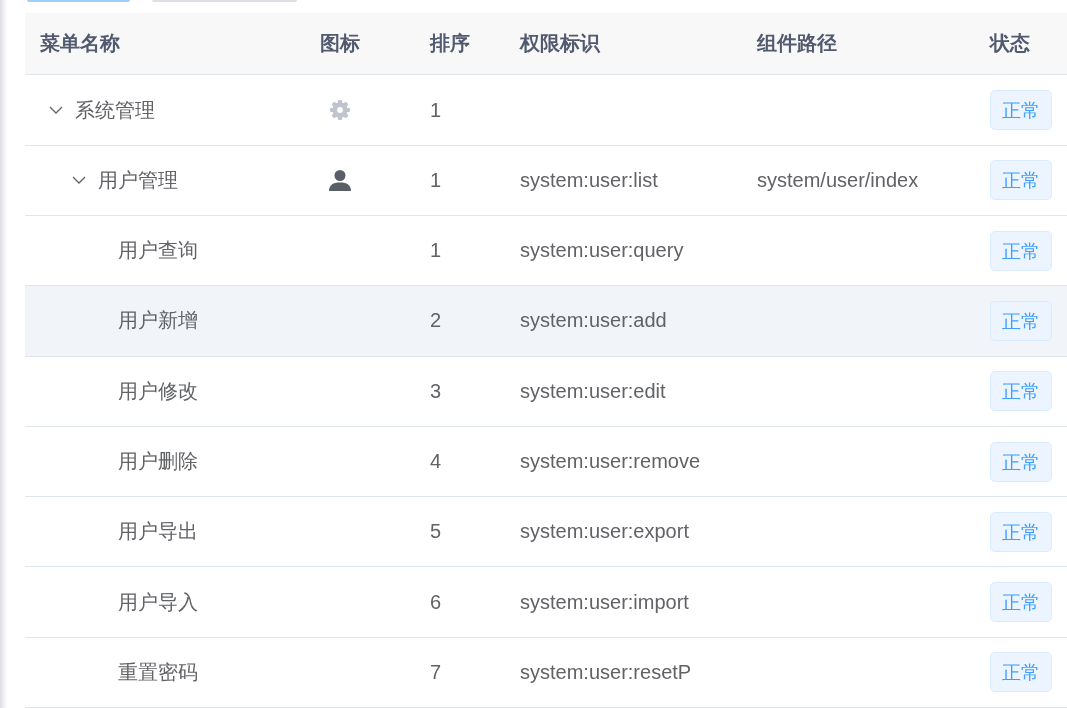 This screenshot has width=1067, height=708. What do you see at coordinates (340, 180) in the screenshot?
I see `user-icon` at bounding box center [340, 180].